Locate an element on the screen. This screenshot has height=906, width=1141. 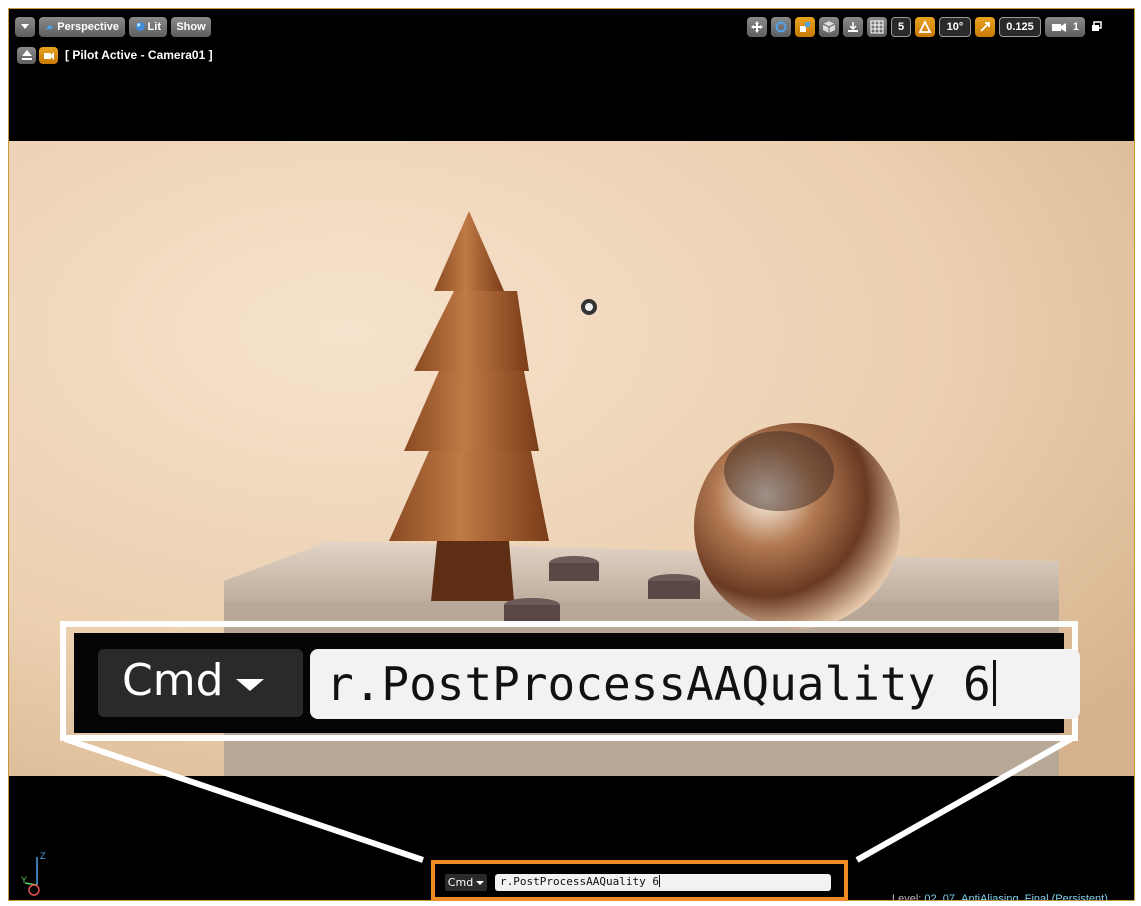
cmd-dropdown-button: Cmd is located at coordinates (466, 882).